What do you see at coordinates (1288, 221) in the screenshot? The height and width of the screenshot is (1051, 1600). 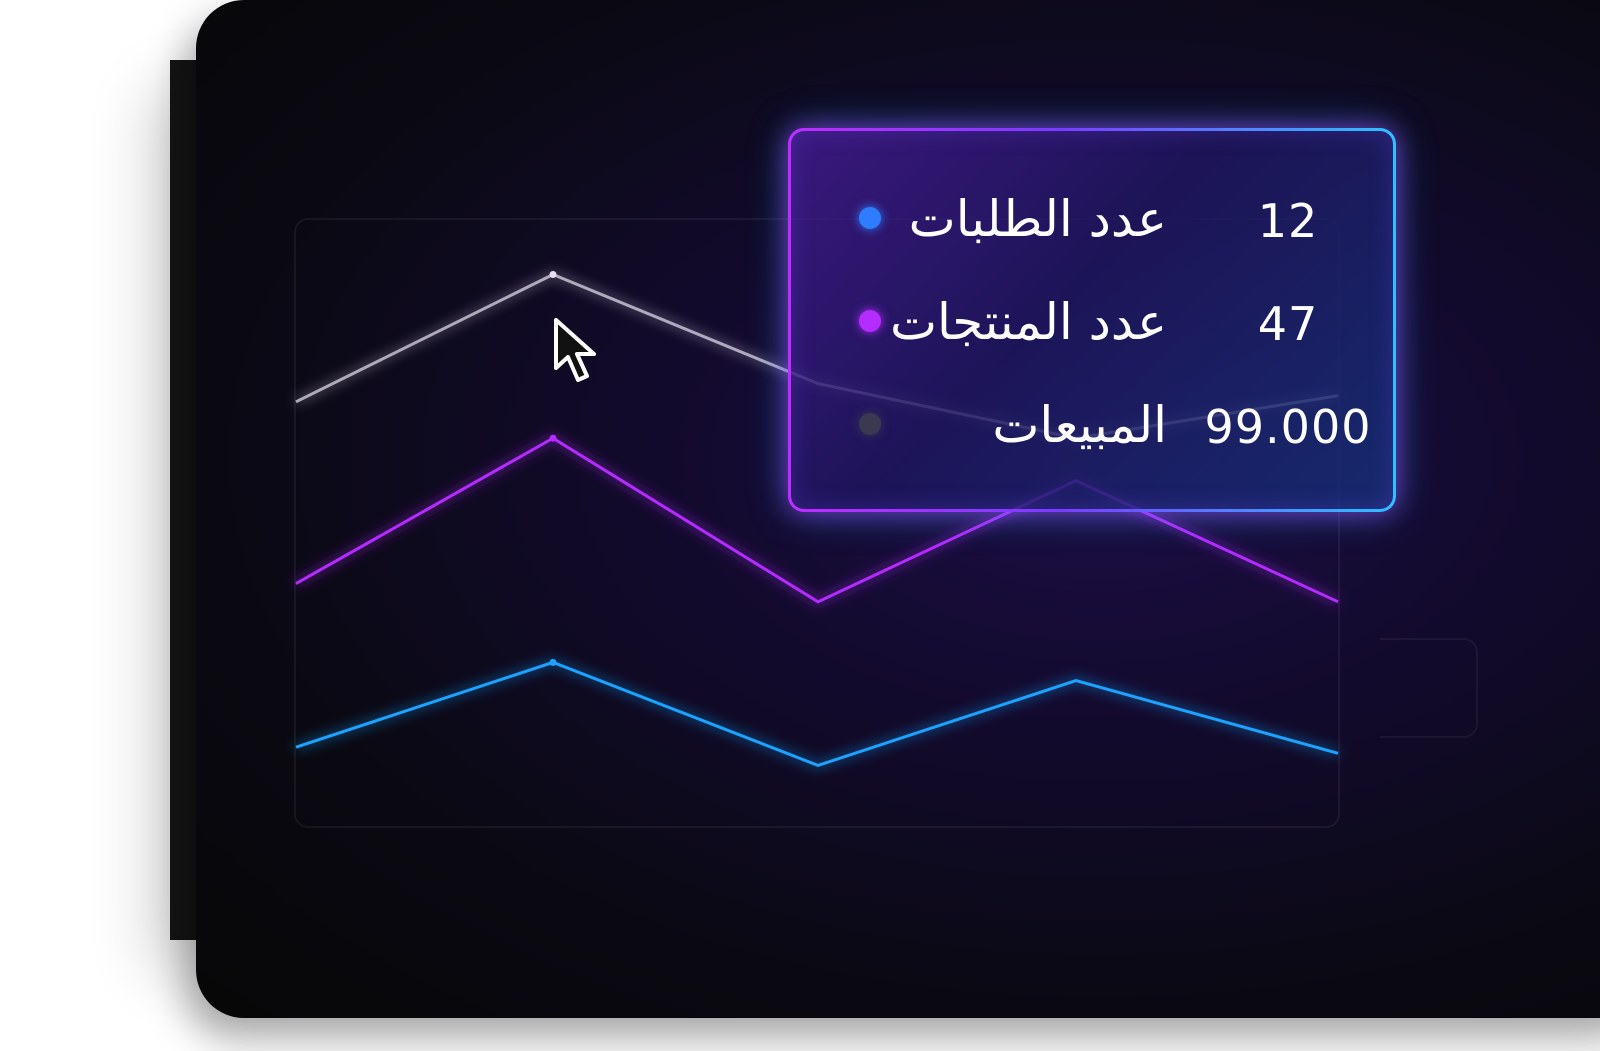 I see `orders-value: 12` at bounding box center [1288, 221].